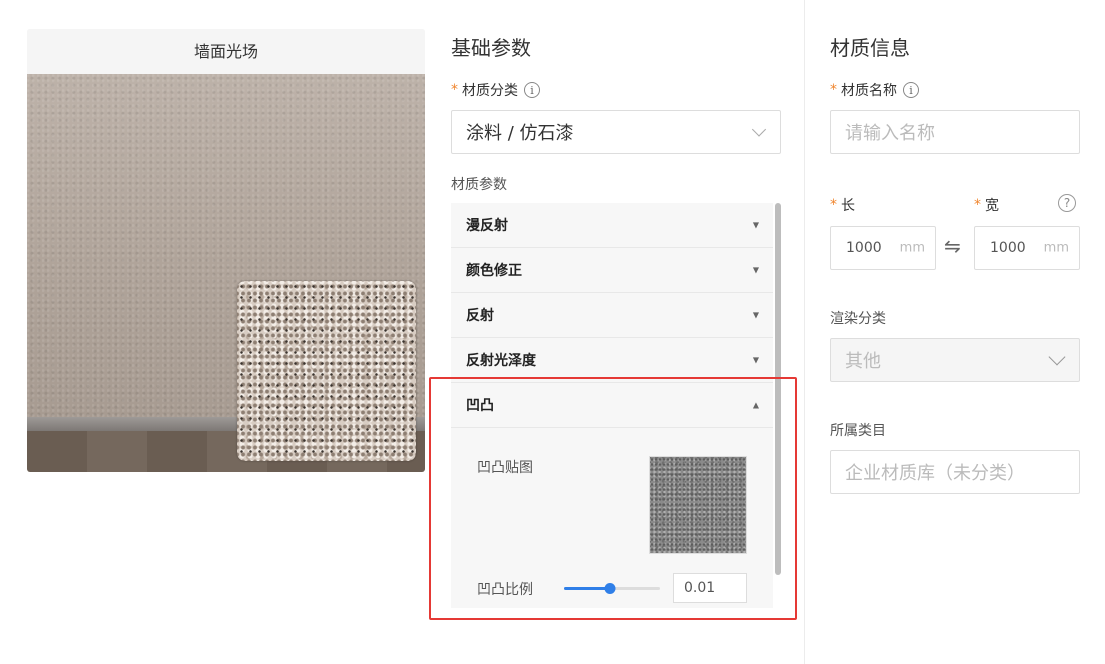 This screenshot has width=1105, height=664. I want to click on basic-params-title: 基础参数, so click(491, 48).